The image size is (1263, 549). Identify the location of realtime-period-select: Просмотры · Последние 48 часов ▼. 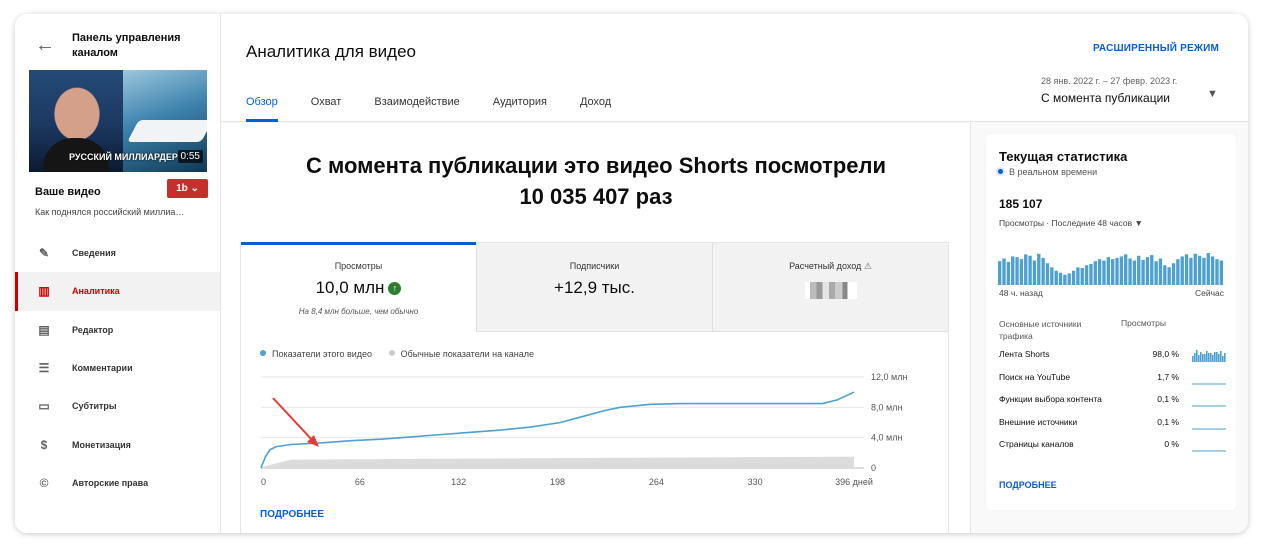
(1071, 223).